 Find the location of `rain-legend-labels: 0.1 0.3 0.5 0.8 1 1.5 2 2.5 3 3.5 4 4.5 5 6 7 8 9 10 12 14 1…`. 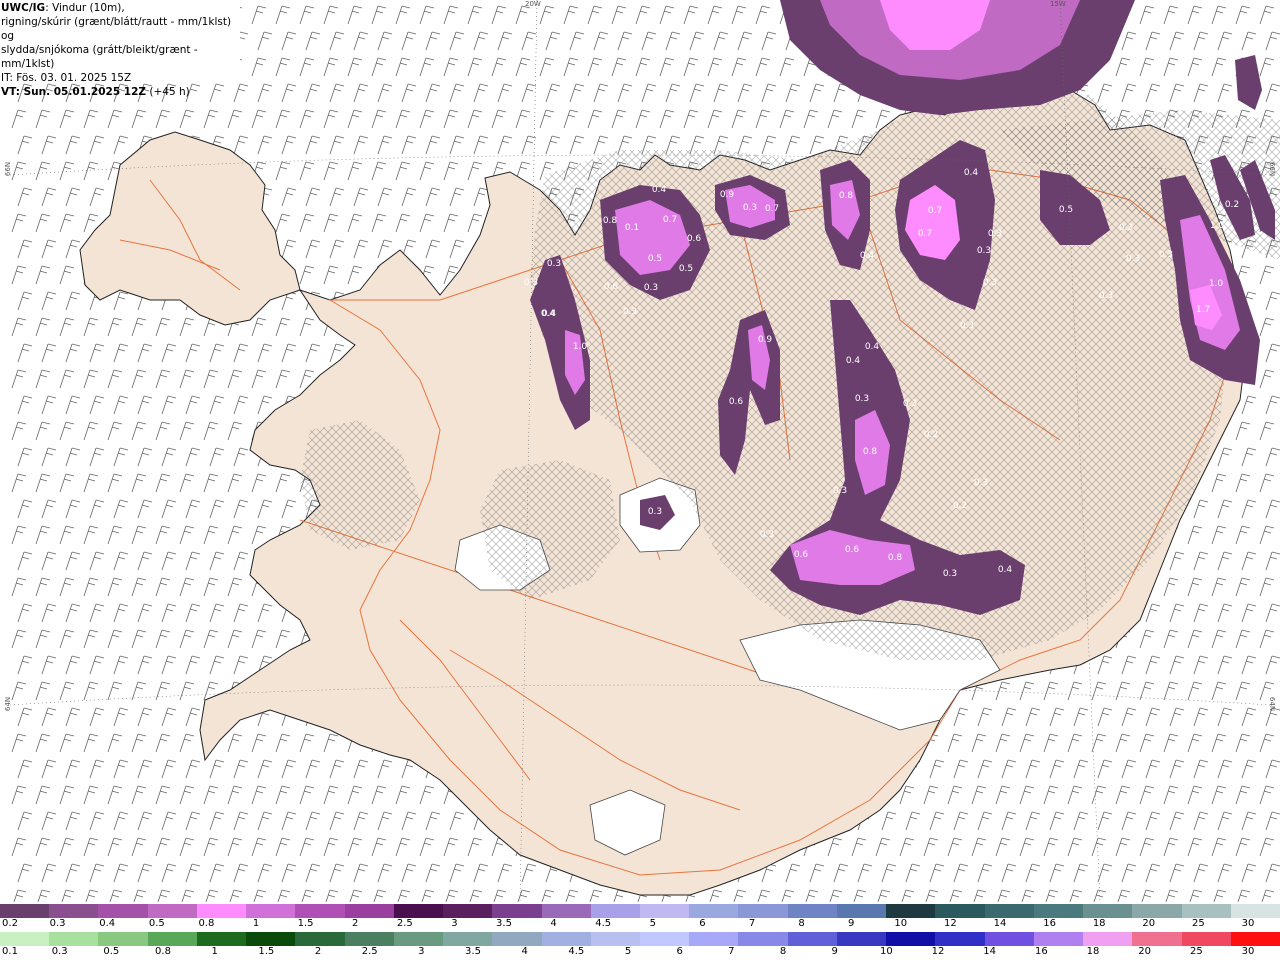

rain-legend-labels: 0.1 0.3 0.5 0.8 1 1.5 2 2.5 3 3.5 4 4.5 5 6 7 8 9 10 12 14 1… is located at coordinates (640, 953).